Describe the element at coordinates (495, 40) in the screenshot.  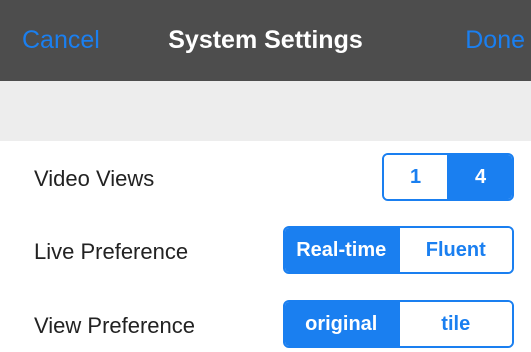
I see `done-button: Done` at that location.